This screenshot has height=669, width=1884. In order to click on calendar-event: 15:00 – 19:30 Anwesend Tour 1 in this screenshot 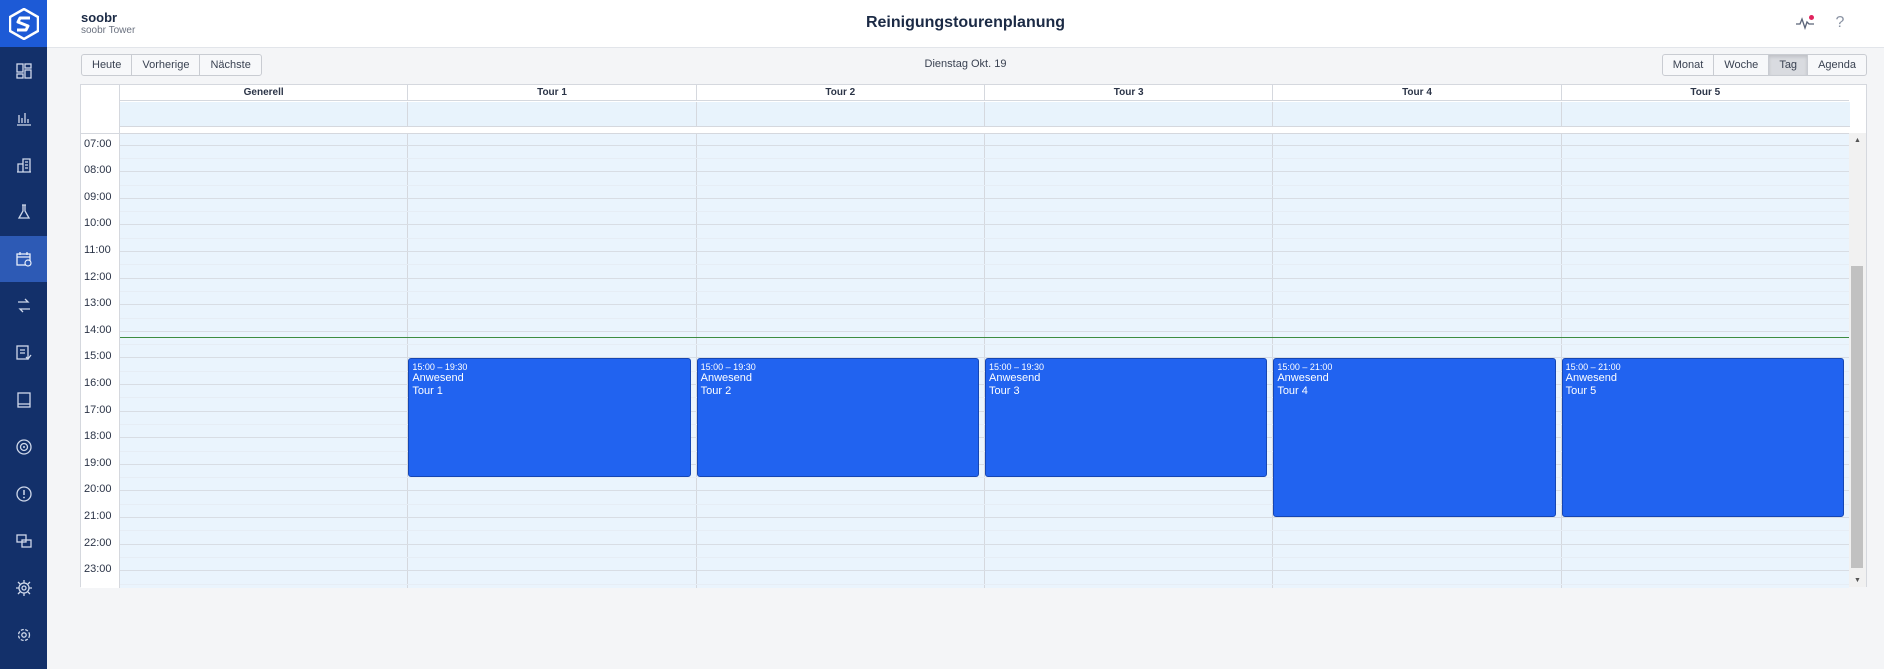, I will do `click(549, 418)`.